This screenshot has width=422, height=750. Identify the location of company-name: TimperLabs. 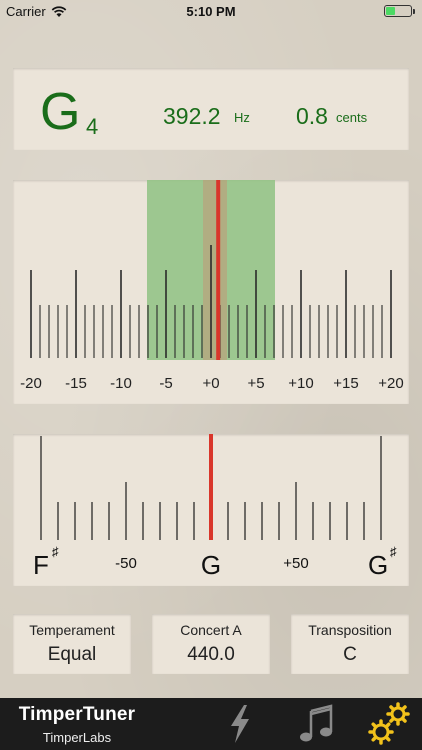
(77, 737).